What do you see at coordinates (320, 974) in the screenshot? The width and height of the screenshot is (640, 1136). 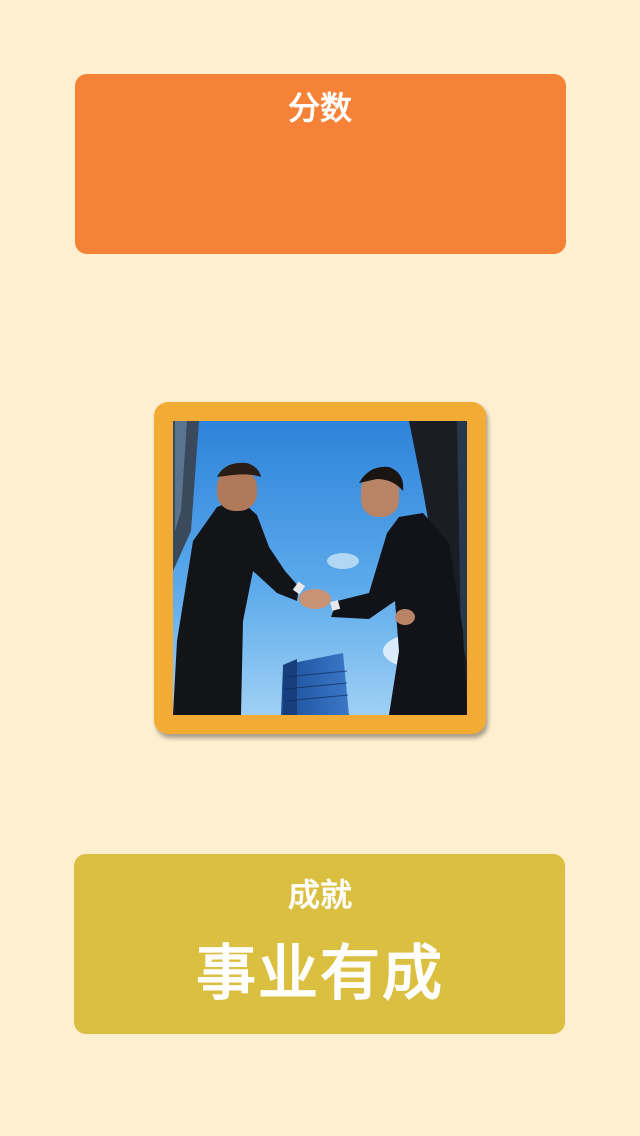 I see `achievement-value: 事业有成` at bounding box center [320, 974].